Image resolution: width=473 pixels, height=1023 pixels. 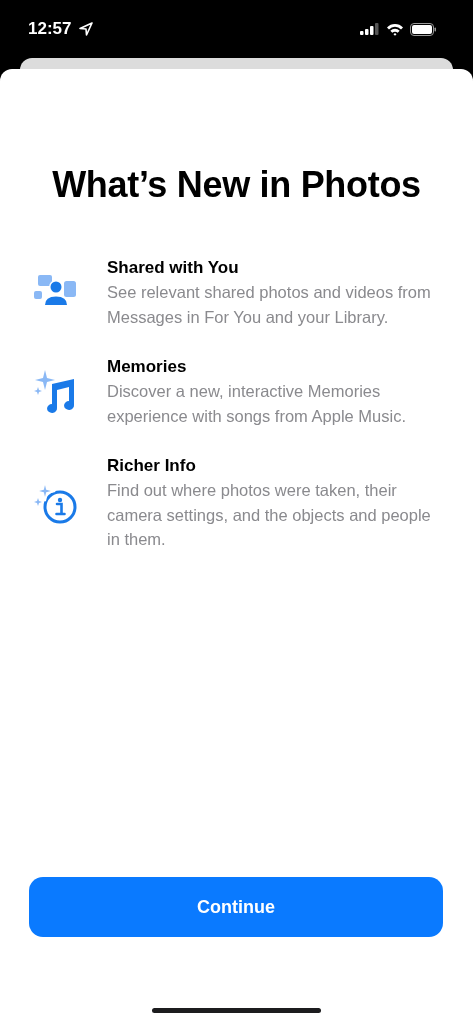 I want to click on signal-icon, so click(x=370, y=29).